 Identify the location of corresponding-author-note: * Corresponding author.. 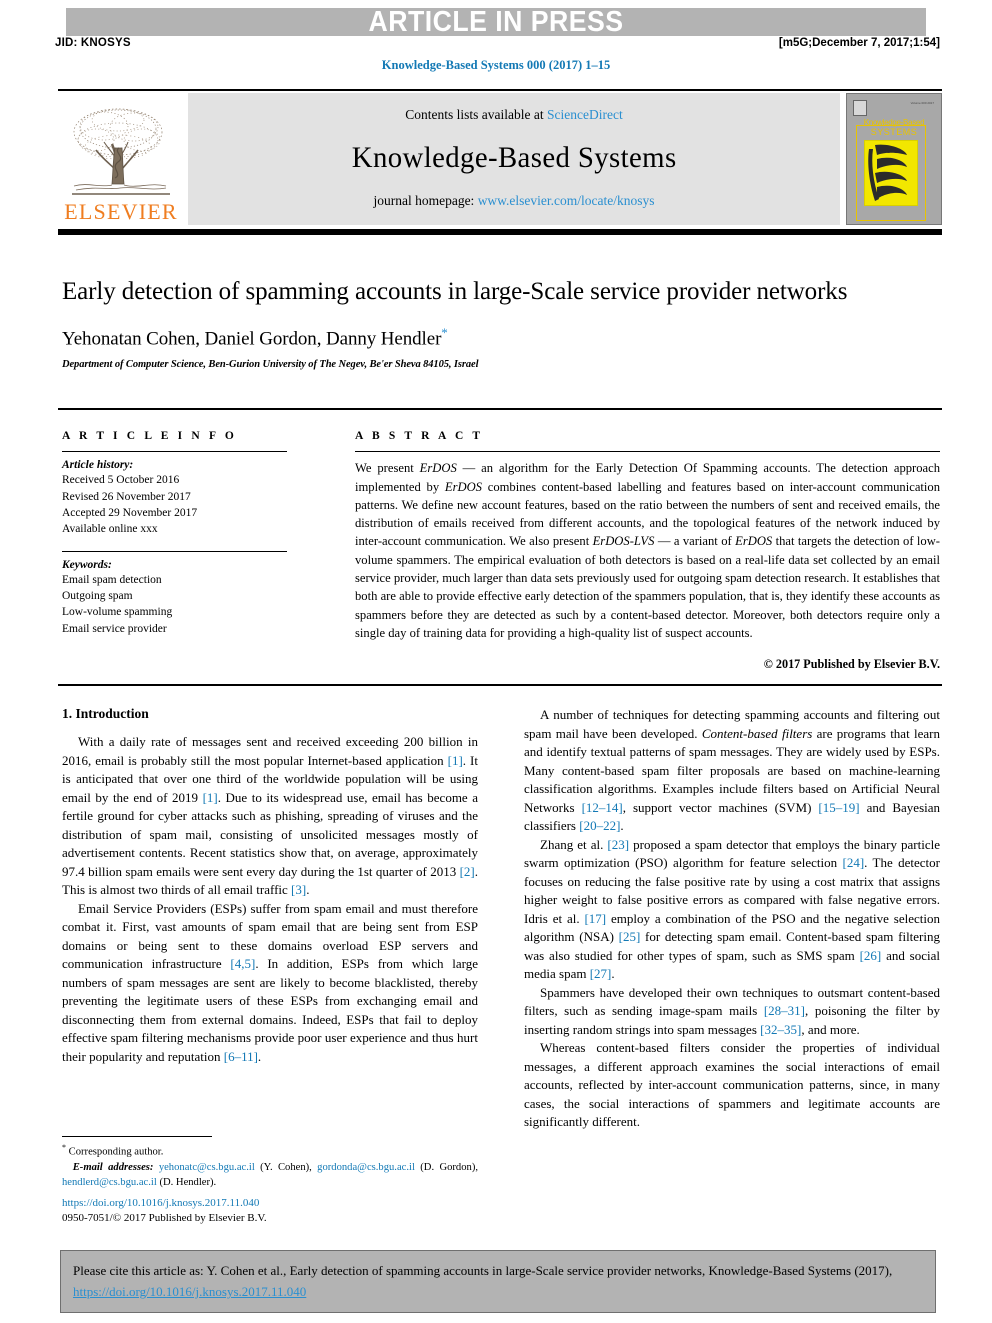
(270, 1151).